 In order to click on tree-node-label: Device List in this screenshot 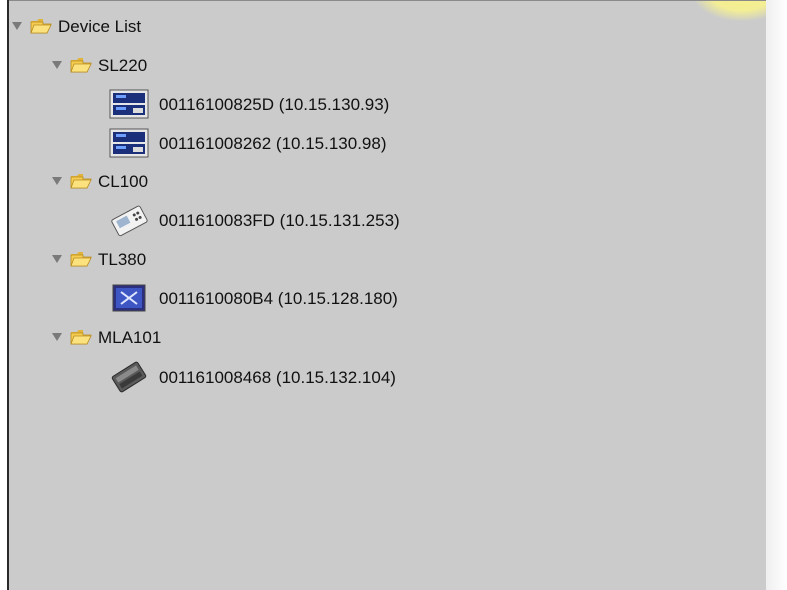, I will do `click(100, 26)`.